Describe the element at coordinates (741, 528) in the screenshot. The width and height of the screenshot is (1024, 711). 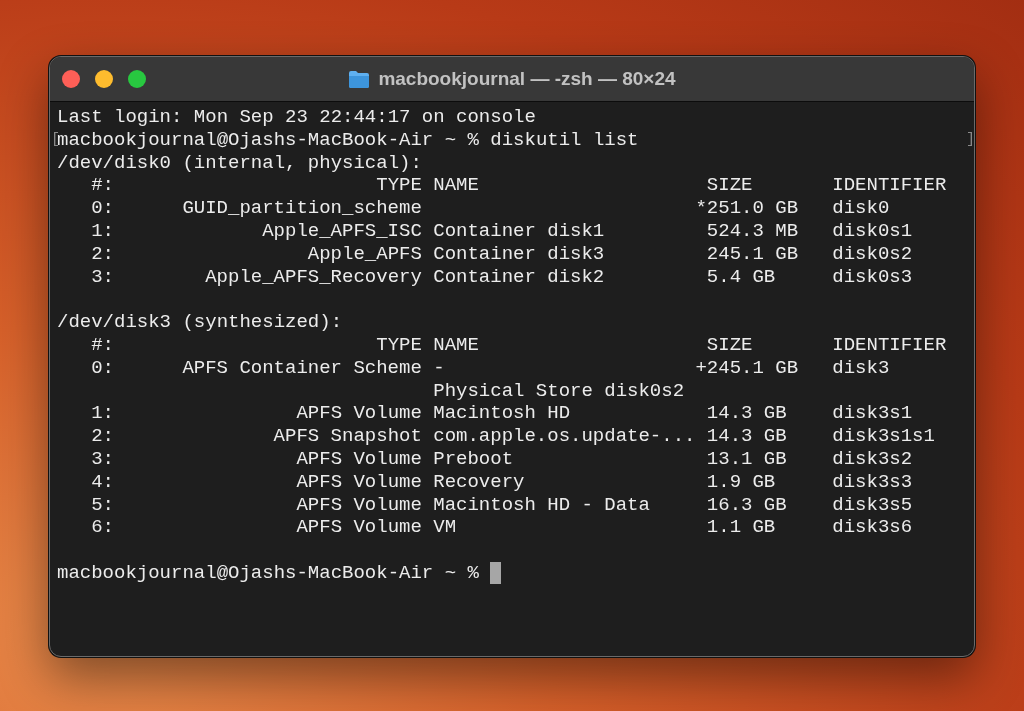
I see `table-cell-text: 1.1 GB` at that location.